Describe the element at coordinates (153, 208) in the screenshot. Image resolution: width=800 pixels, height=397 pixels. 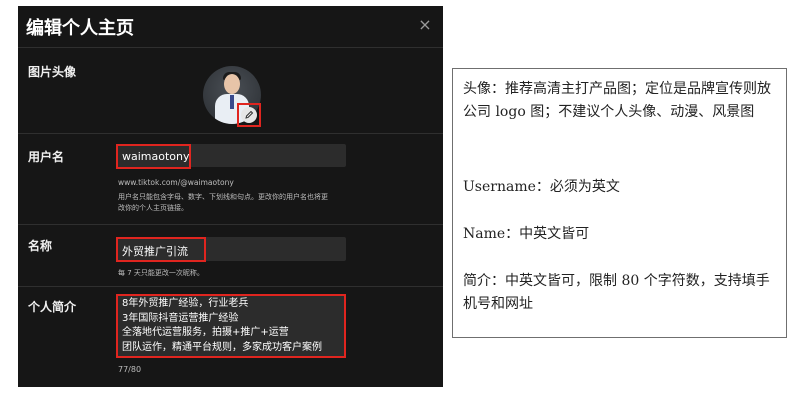
I see `username-hint-line2: 改你的个人主页链接。` at that location.